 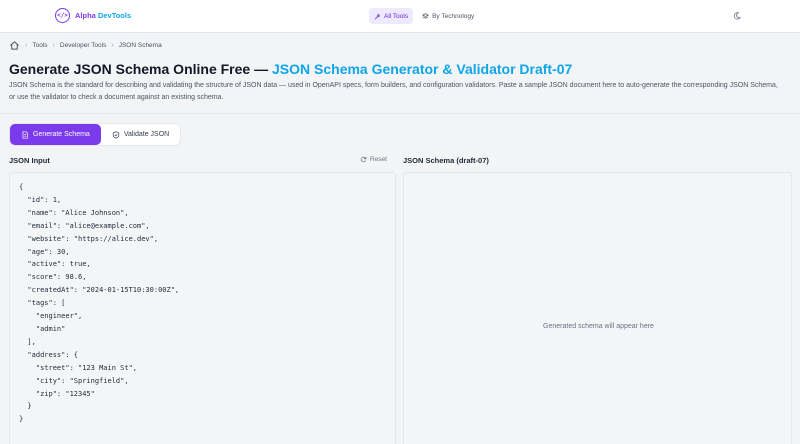 What do you see at coordinates (140, 69) in the screenshot?
I see `page-title-main: Generate JSON Schema Online Free —` at bounding box center [140, 69].